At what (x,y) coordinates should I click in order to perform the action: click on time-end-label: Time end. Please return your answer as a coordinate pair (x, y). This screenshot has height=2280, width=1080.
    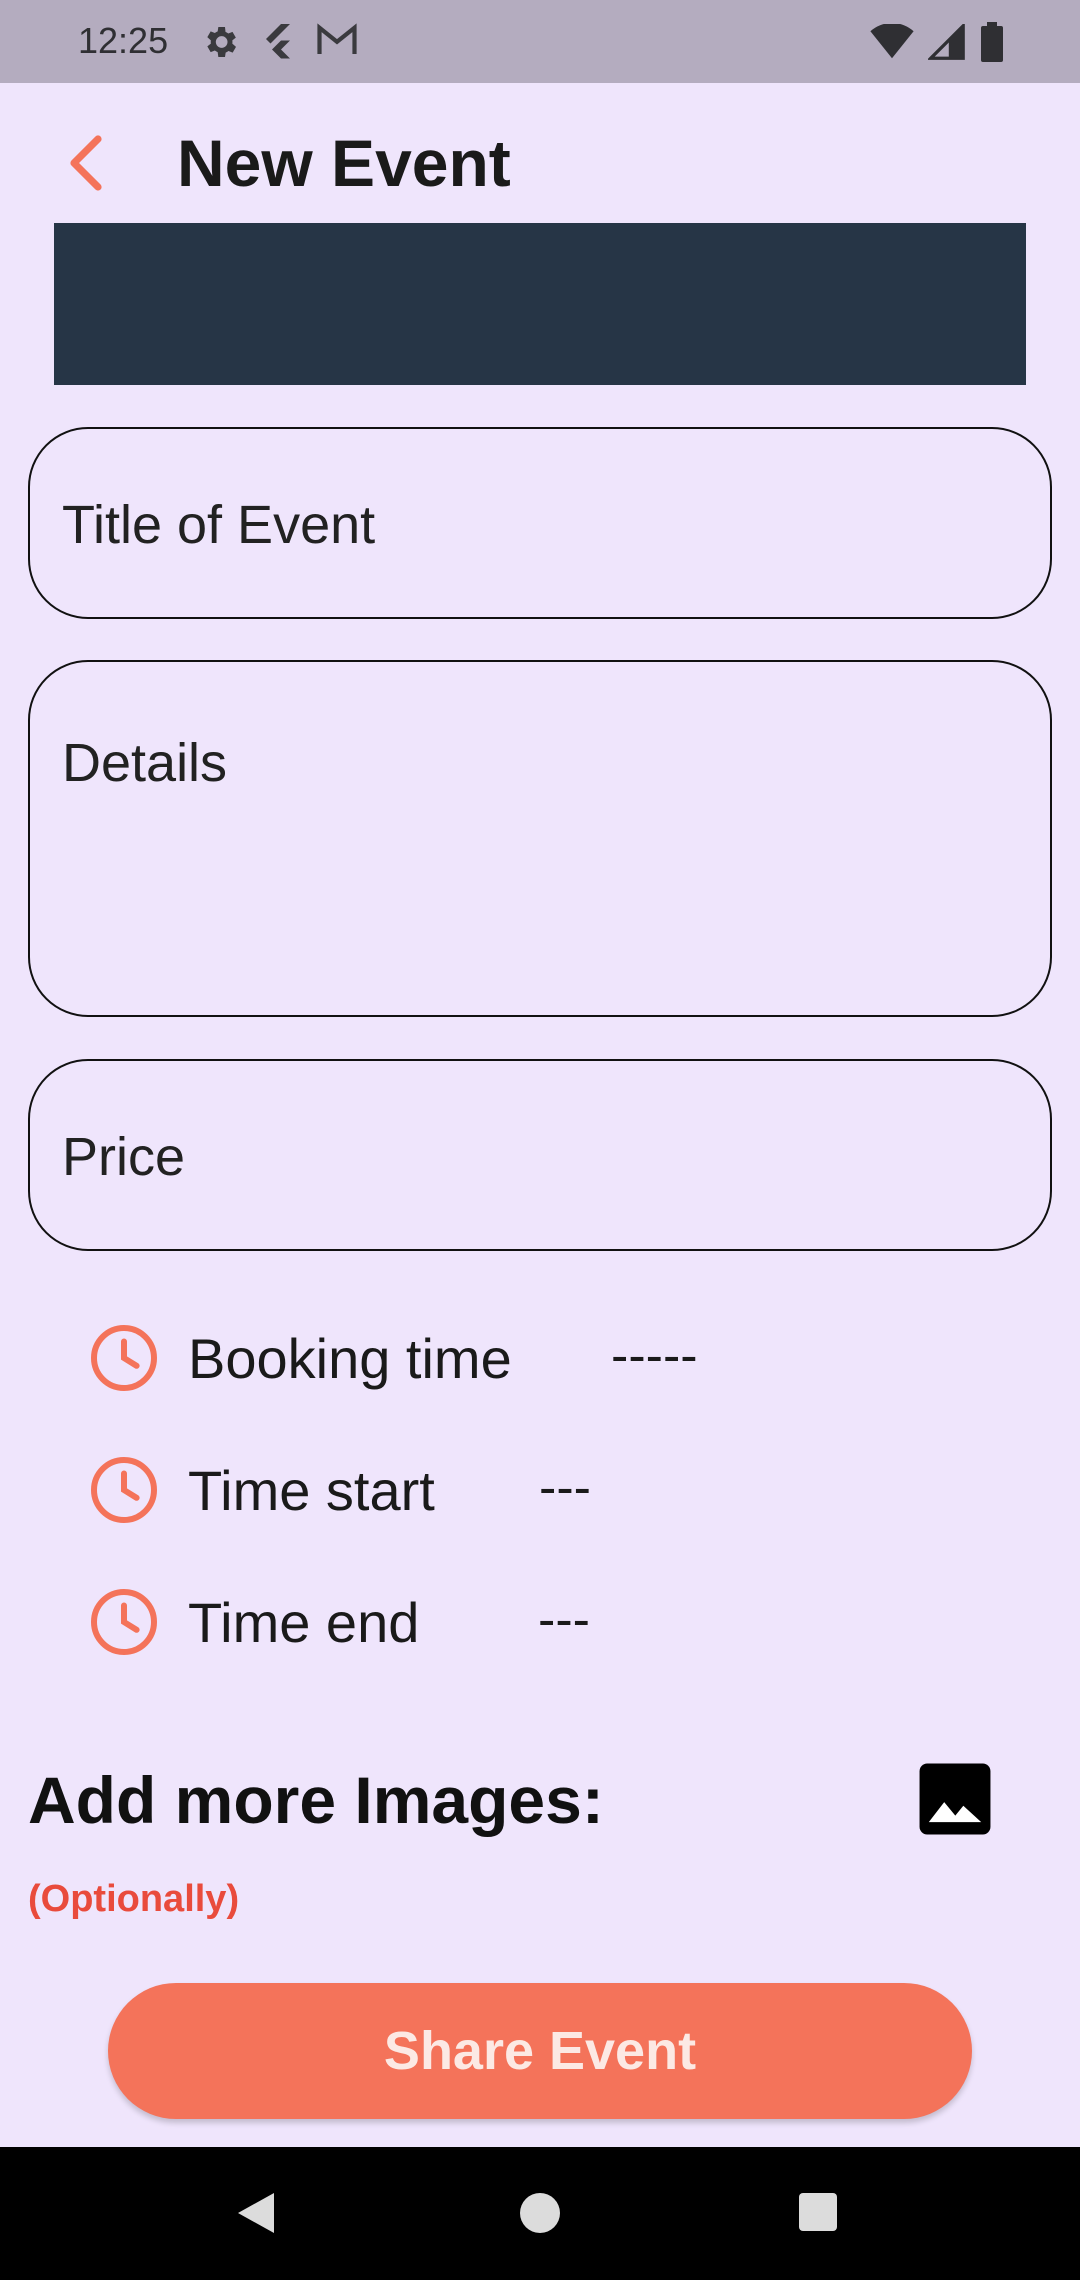
    Looking at the image, I should click on (304, 1622).